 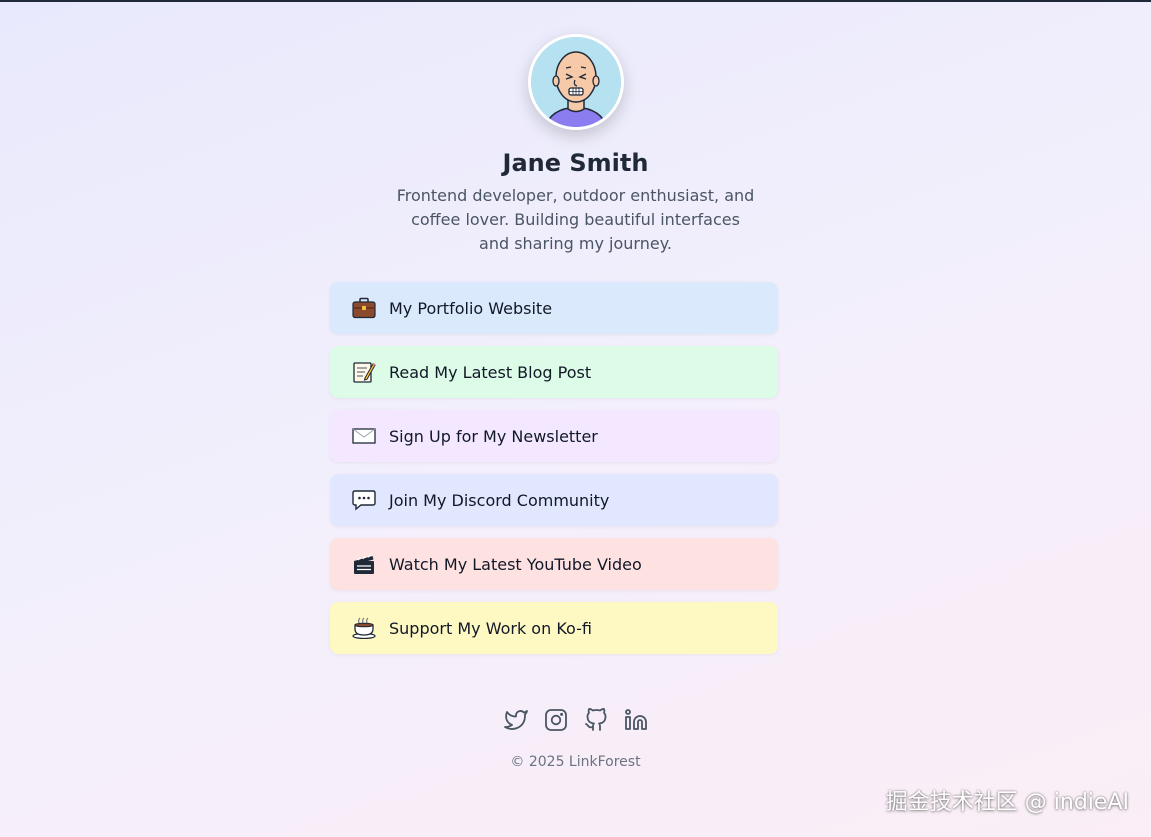 I want to click on link-blog-post: Read My Latest Blog Post, so click(x=554, y=372).